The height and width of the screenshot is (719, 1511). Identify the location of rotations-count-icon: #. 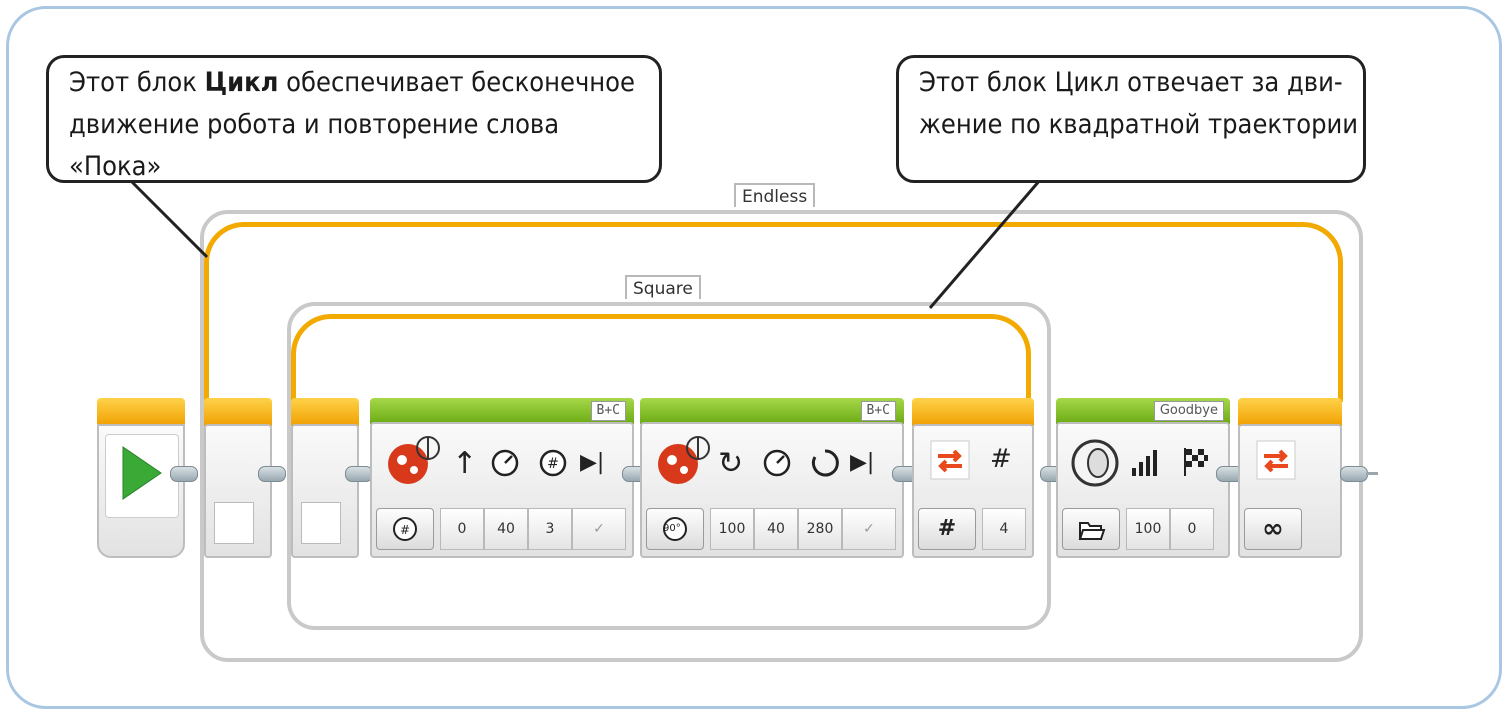
(553, 463).